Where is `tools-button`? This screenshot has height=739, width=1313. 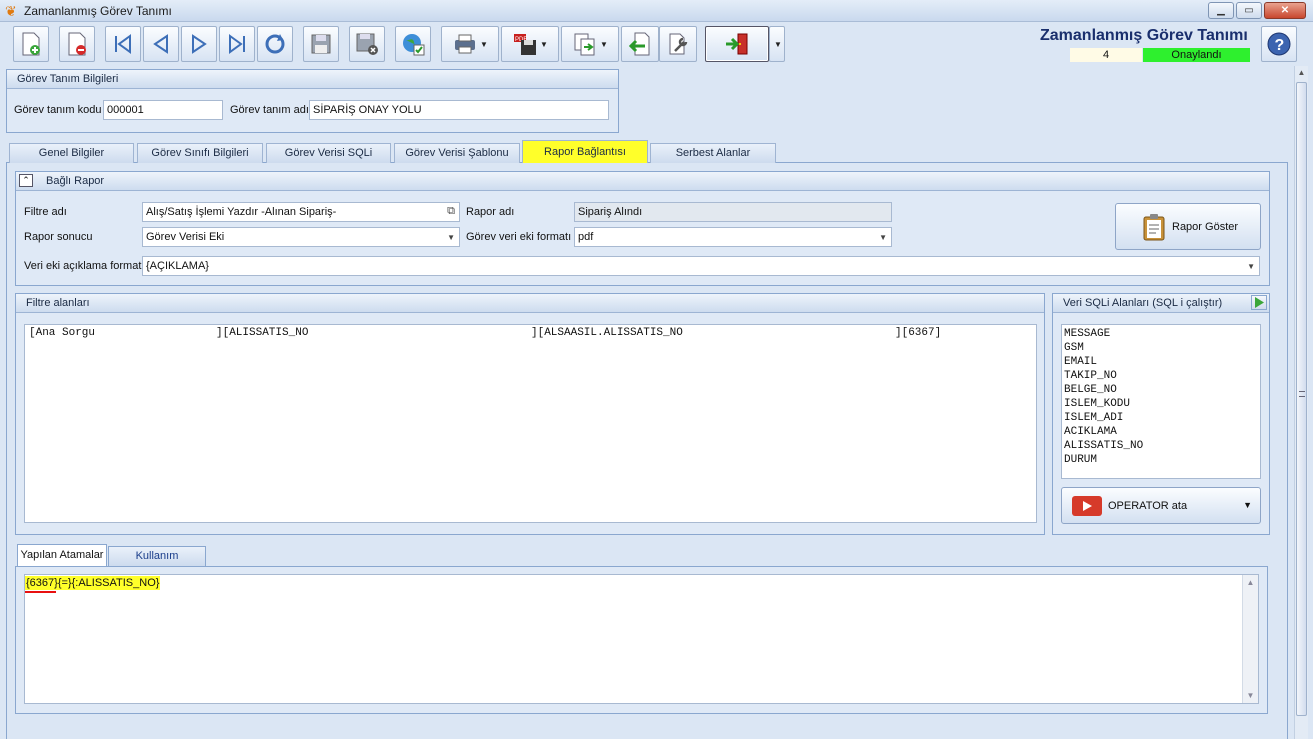
tools-button is located at coordinates (678, 44).